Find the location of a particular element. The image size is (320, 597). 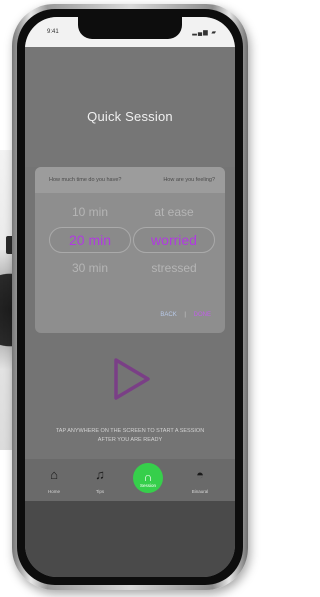

headphones-icon: ∩ is located at coordinates (148, 477).